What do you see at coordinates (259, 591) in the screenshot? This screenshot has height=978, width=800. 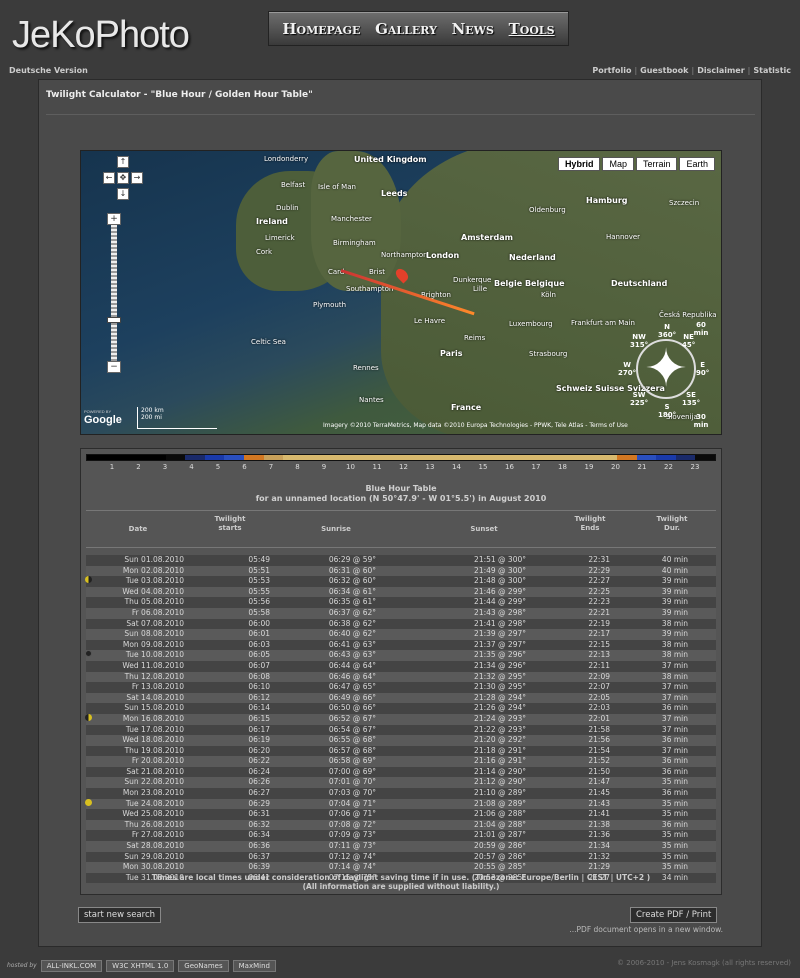 I see `cell-twilight-start: 05:55` at bounding box center [259, 591].